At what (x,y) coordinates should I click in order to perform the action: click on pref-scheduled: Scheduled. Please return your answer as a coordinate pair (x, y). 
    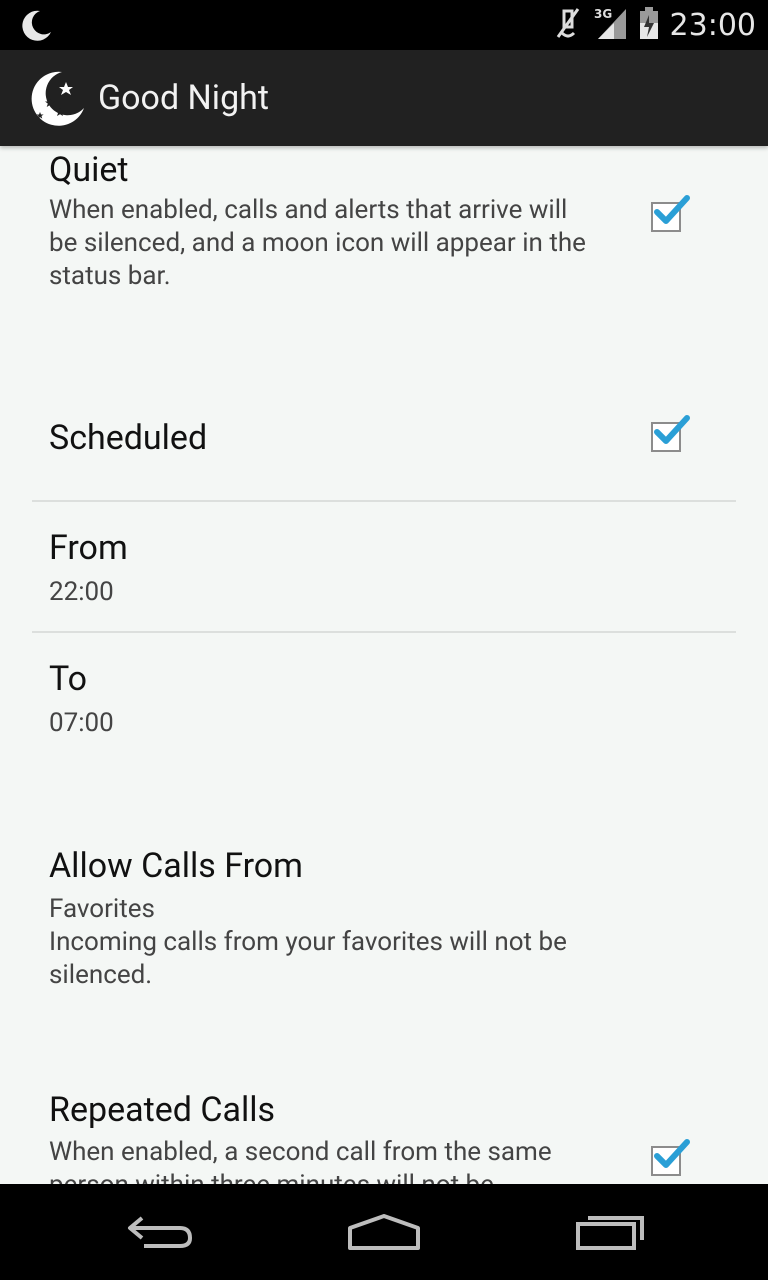
    Looking at the image, I should click on (384, 441).